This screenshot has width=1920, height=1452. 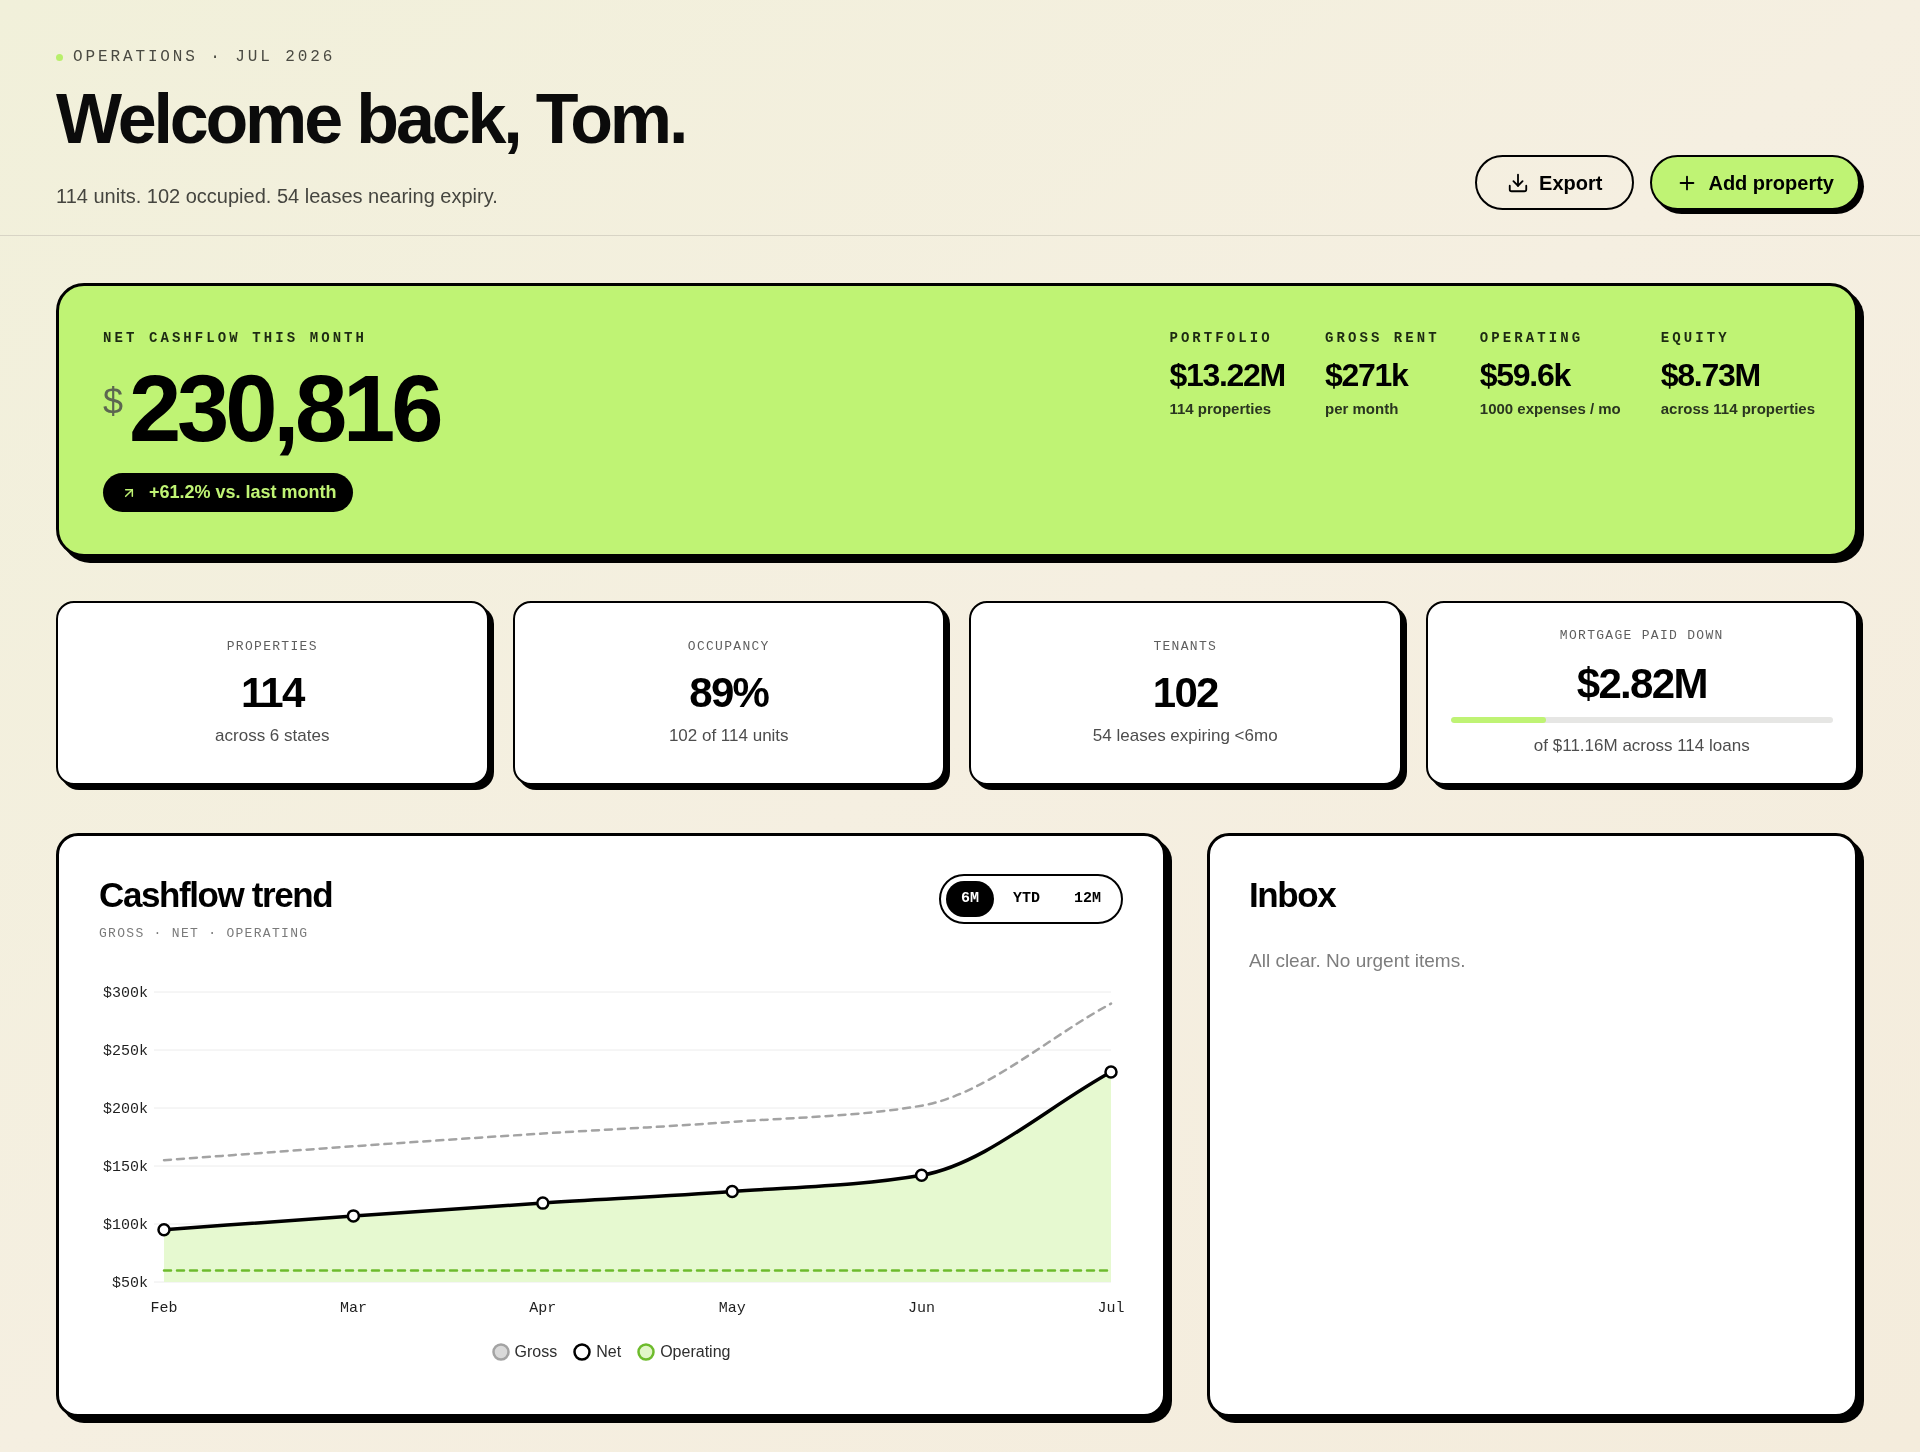 What do you see at coordinates (272, 692) in the screenshot?
I see `stat-value: 114` at bounding box center [272, 692].